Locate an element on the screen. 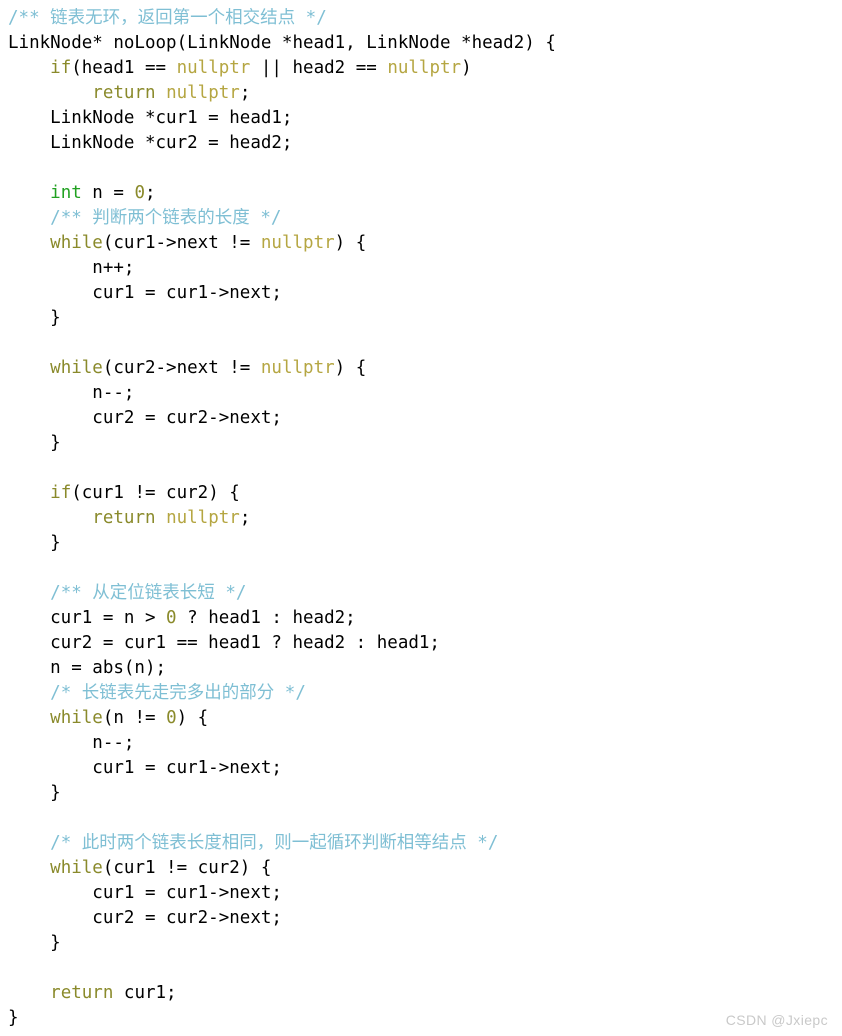 This screenshot has width=842, height=1036. code-token: int is located at coordinates (66, 193).